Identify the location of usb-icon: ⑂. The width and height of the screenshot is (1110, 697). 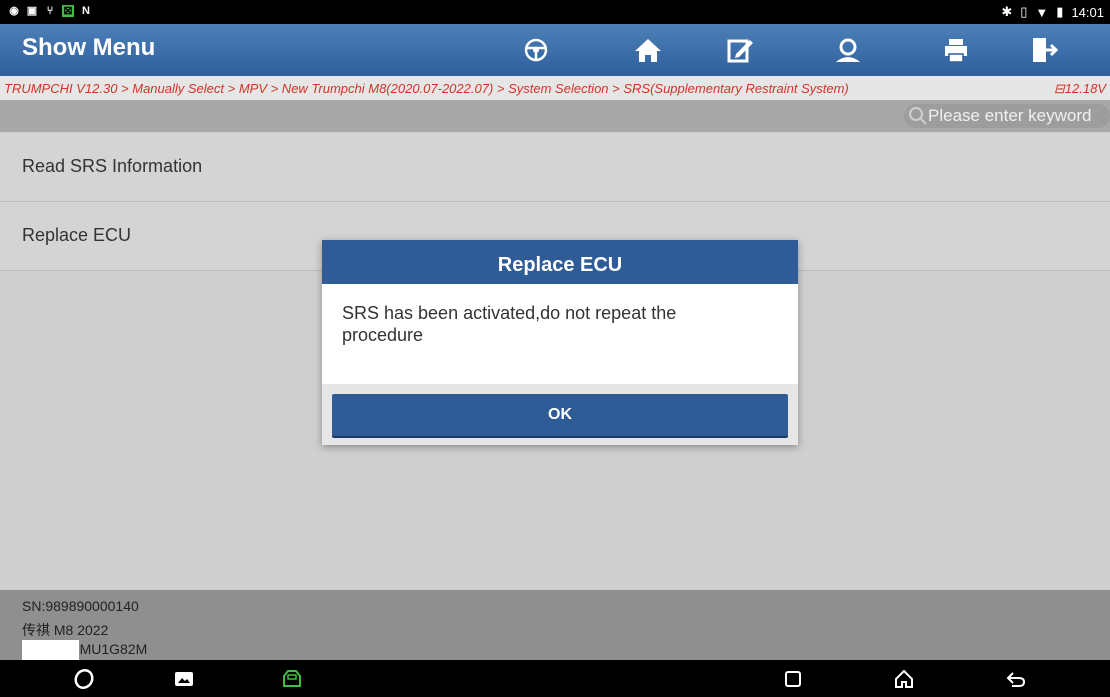
(50, 11).